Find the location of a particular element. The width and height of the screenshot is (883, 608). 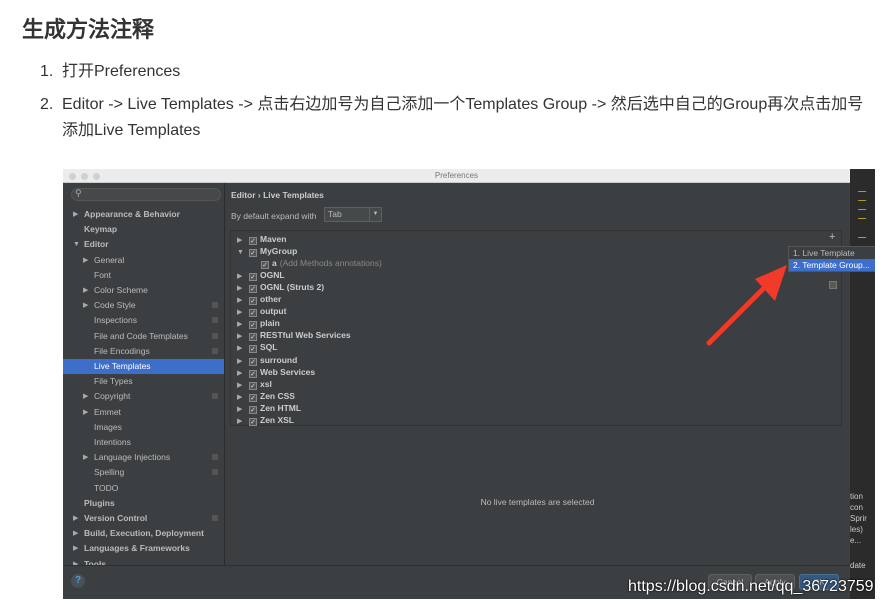

add-button: + is located at coordinates (832, 237).